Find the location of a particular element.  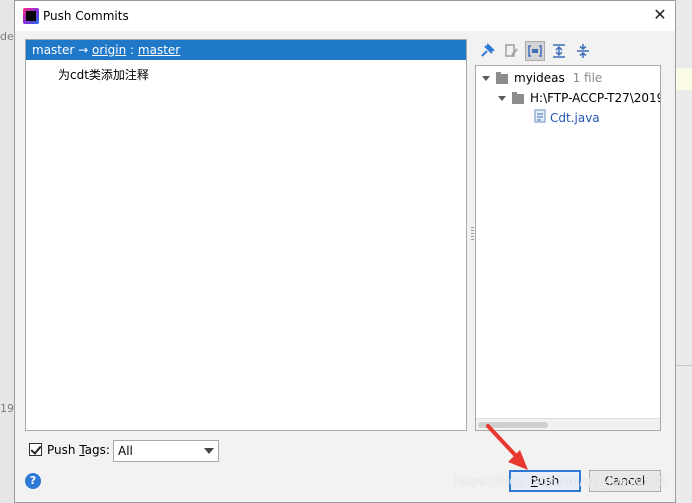

remote-link: origin is located at coordinates (109, 50).